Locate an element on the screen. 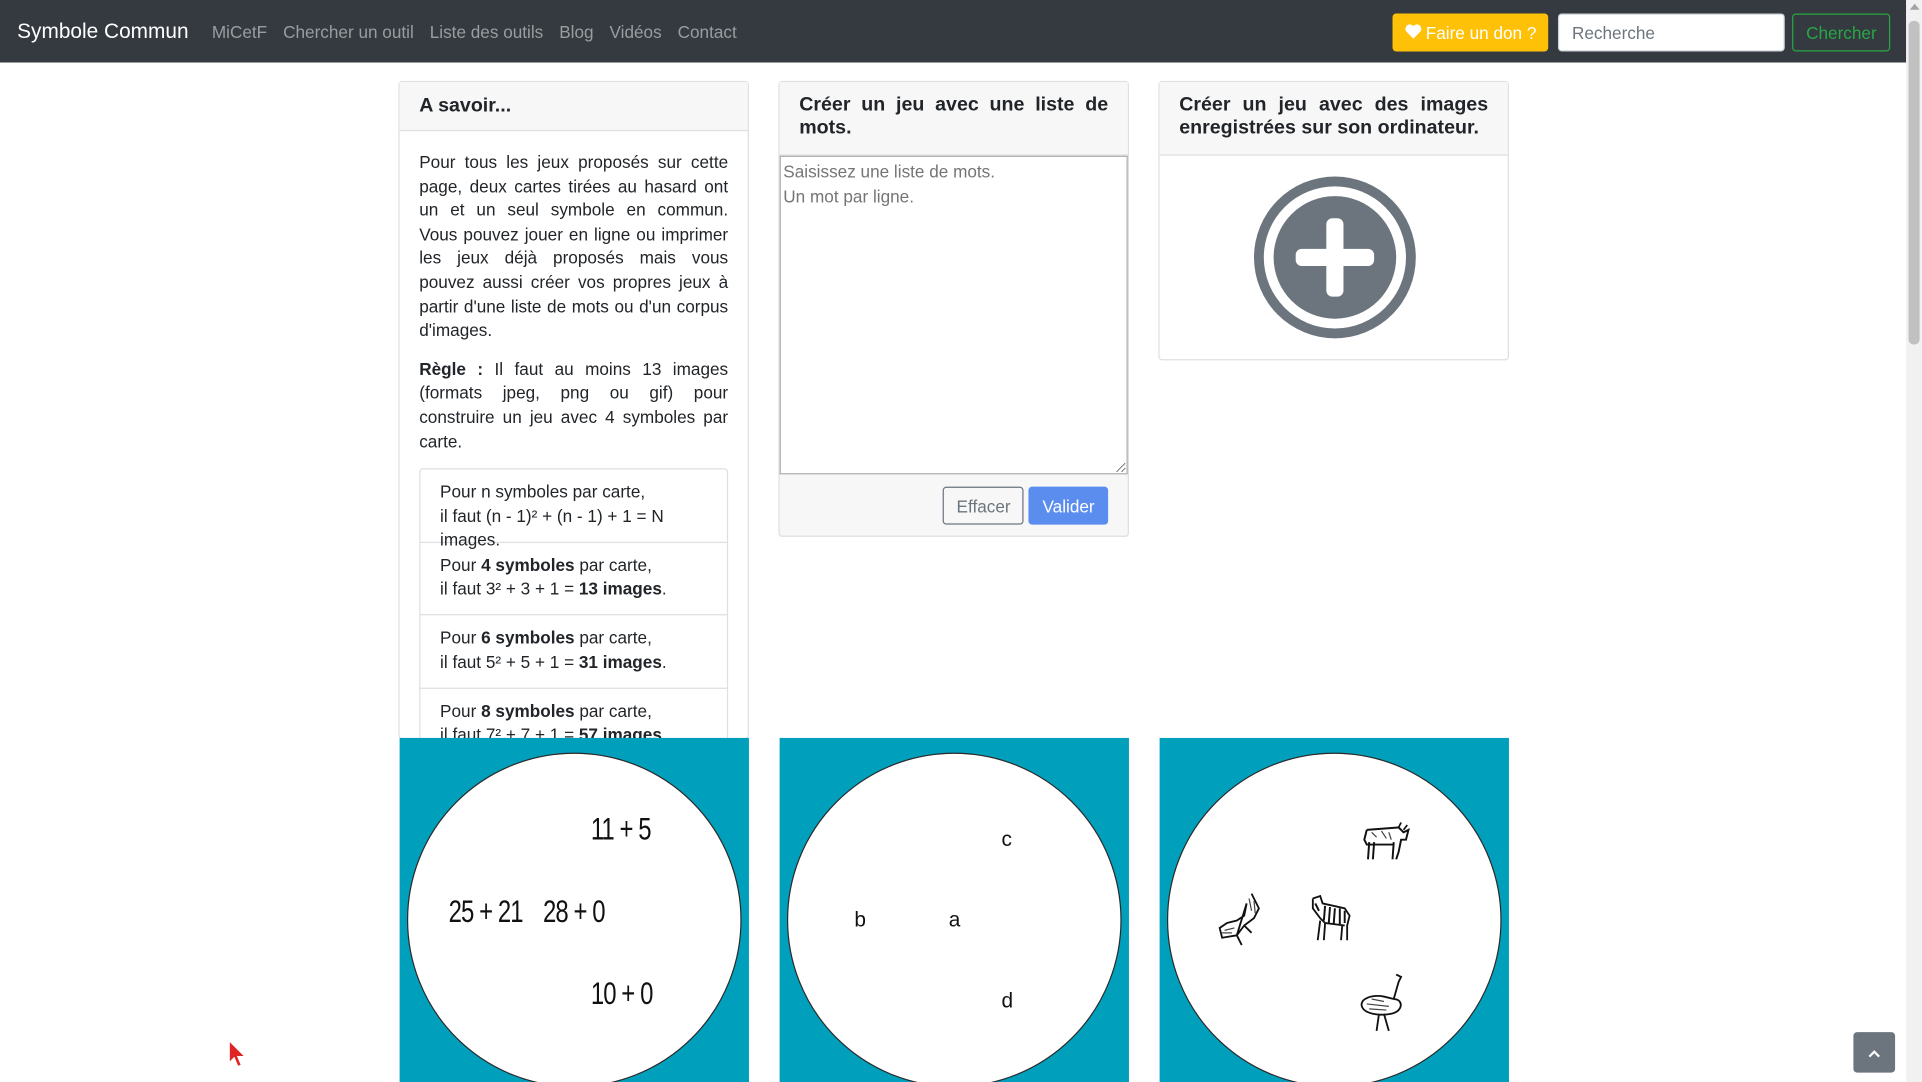 The height and width of the screenshot is (1082, 1922). formula-line-2: il faut 5² + 5 + 1 = 31 images. is located at coordinates (553, 661).